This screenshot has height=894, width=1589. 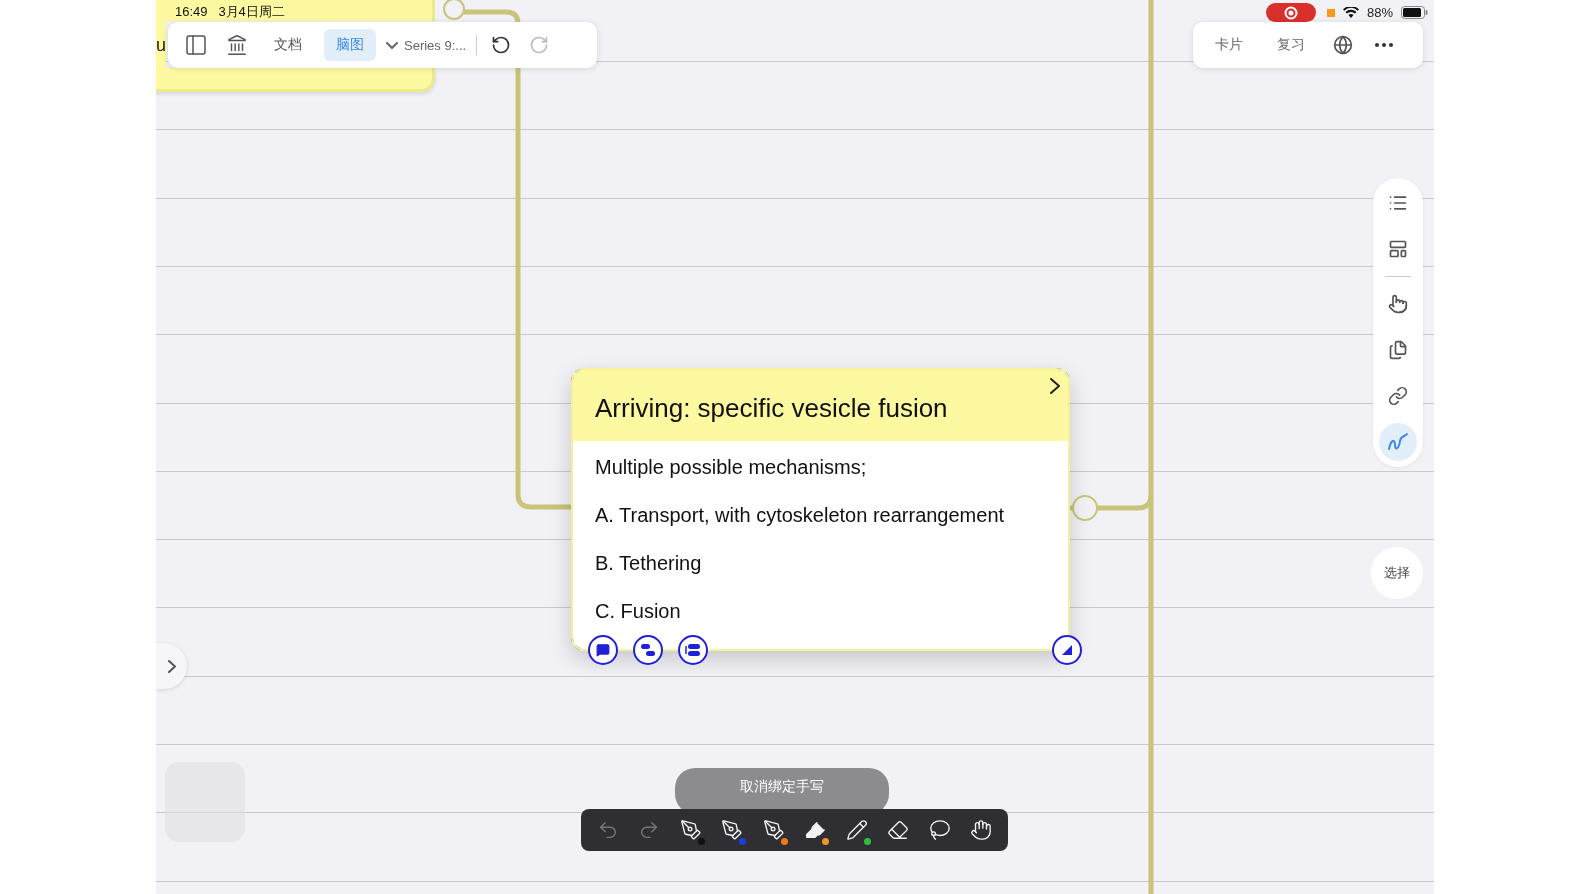 I want to click on add-sibling-button, so click(x=693, y=650).